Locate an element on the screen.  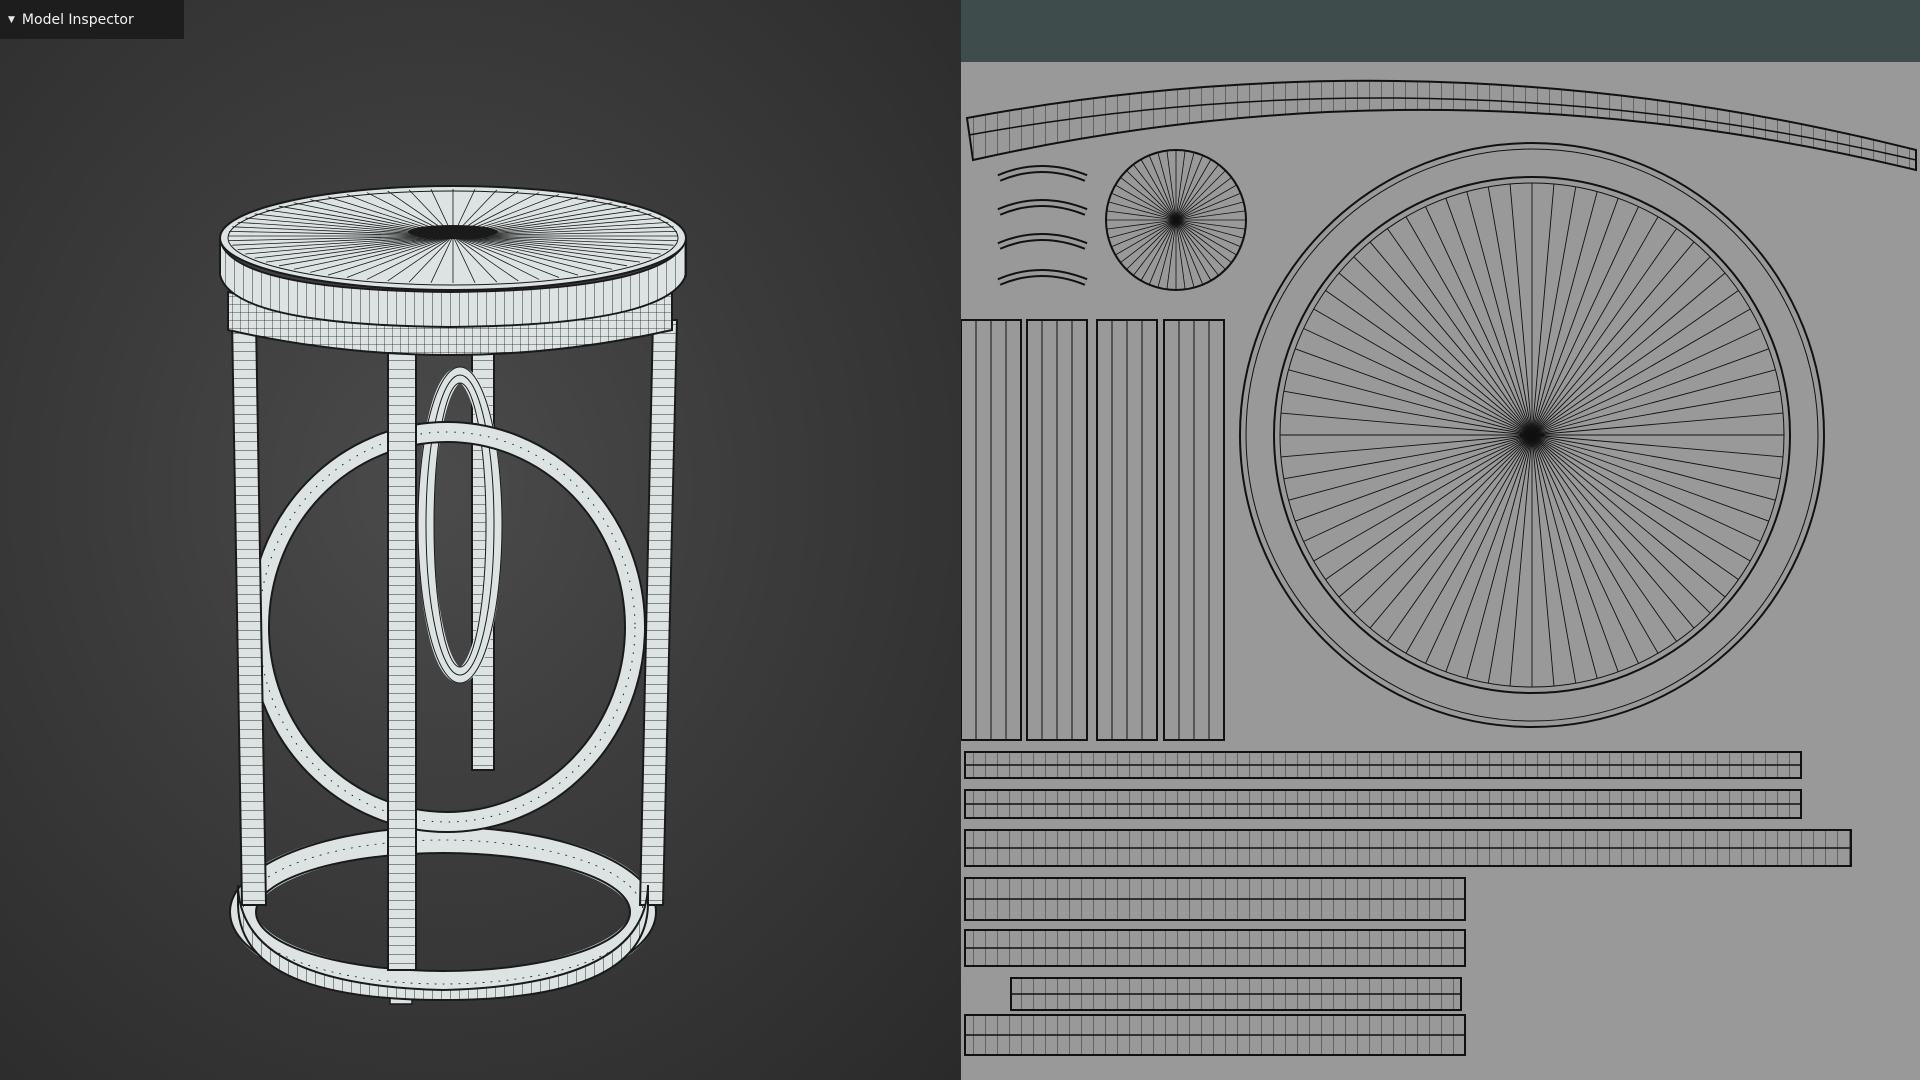
model-inspector-label: Model Inspector is located at coordinates (77, 19).